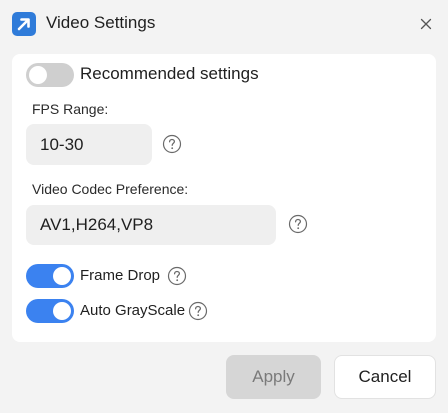 This screenshot has width=448, height=413. I want to click on apply-button: Apply, so click(273, 377).